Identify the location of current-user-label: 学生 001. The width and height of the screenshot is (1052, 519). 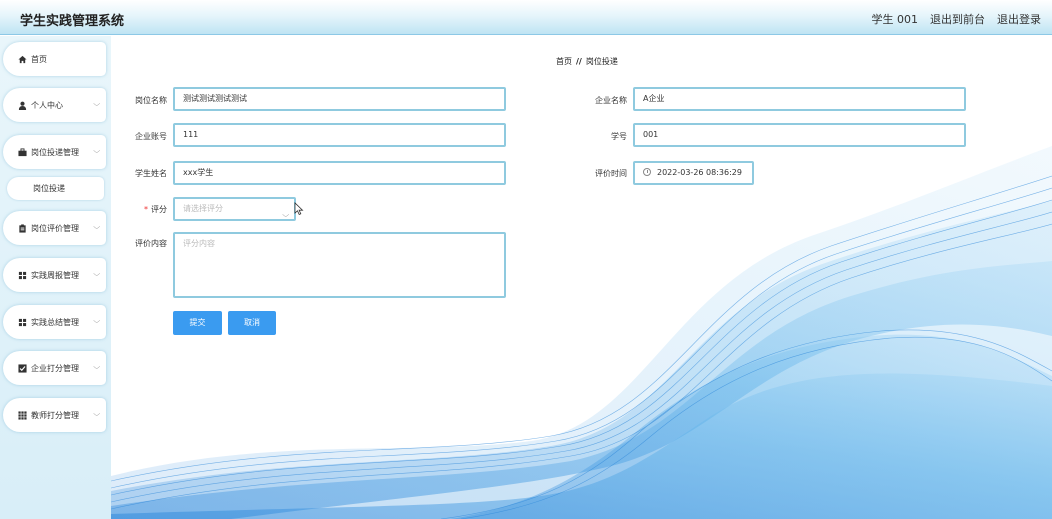
(895, 19).